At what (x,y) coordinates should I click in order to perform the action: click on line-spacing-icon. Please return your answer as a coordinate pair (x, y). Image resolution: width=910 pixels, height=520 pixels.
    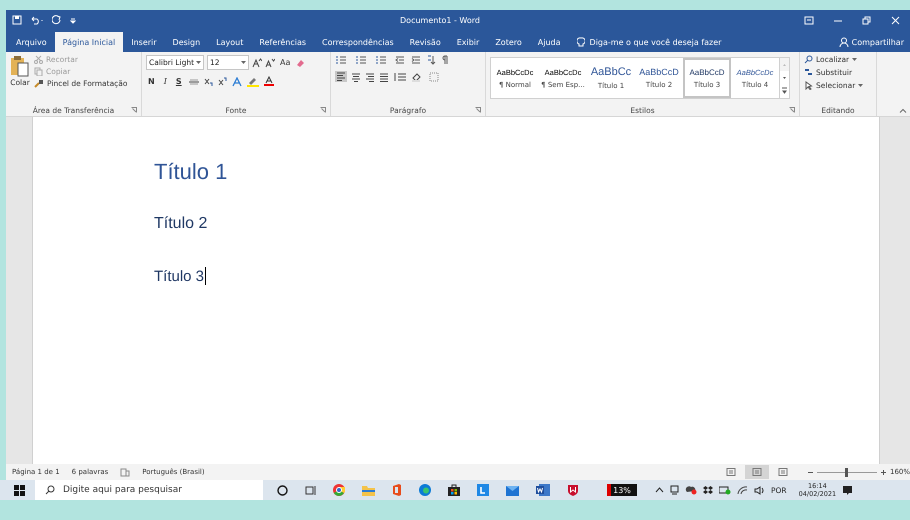
    Looking at the image, I should click on (400, 77).